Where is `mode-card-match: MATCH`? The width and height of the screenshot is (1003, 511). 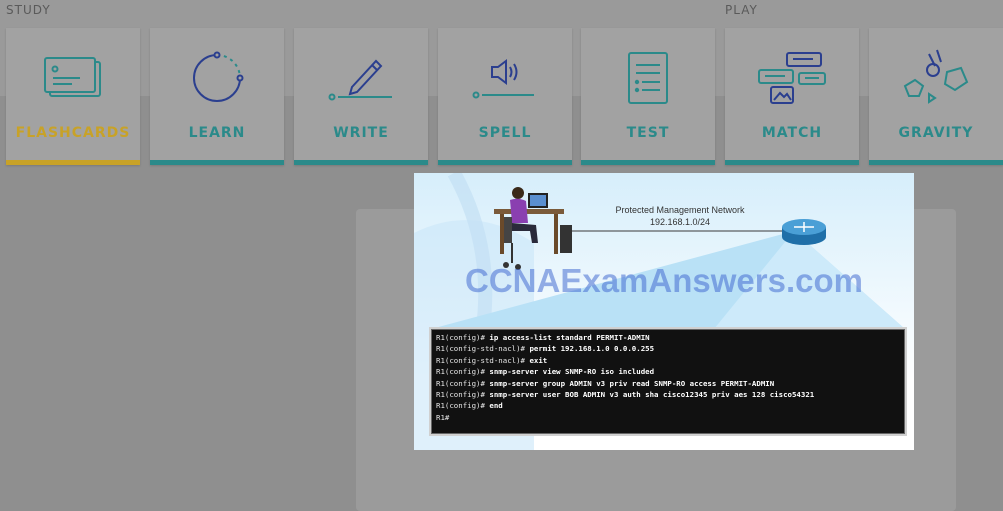
mode-card-match: MATCH is located at coordinates (792, 96).